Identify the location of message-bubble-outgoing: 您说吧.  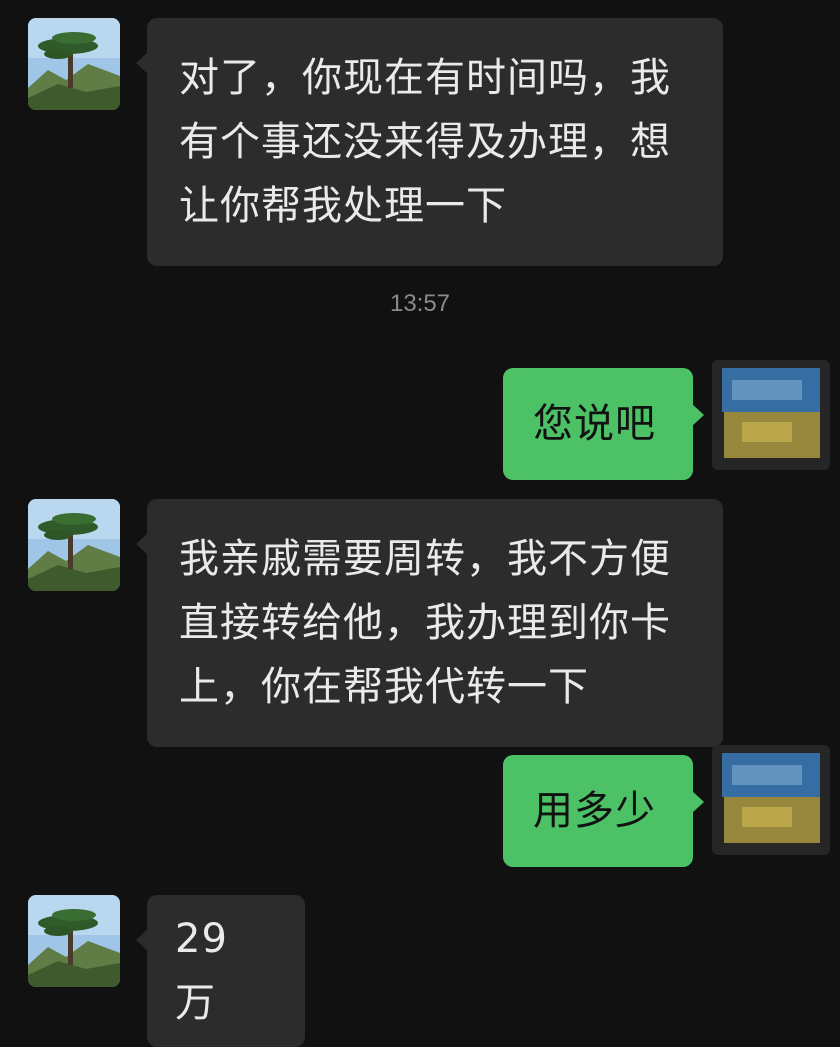
(598, 424).